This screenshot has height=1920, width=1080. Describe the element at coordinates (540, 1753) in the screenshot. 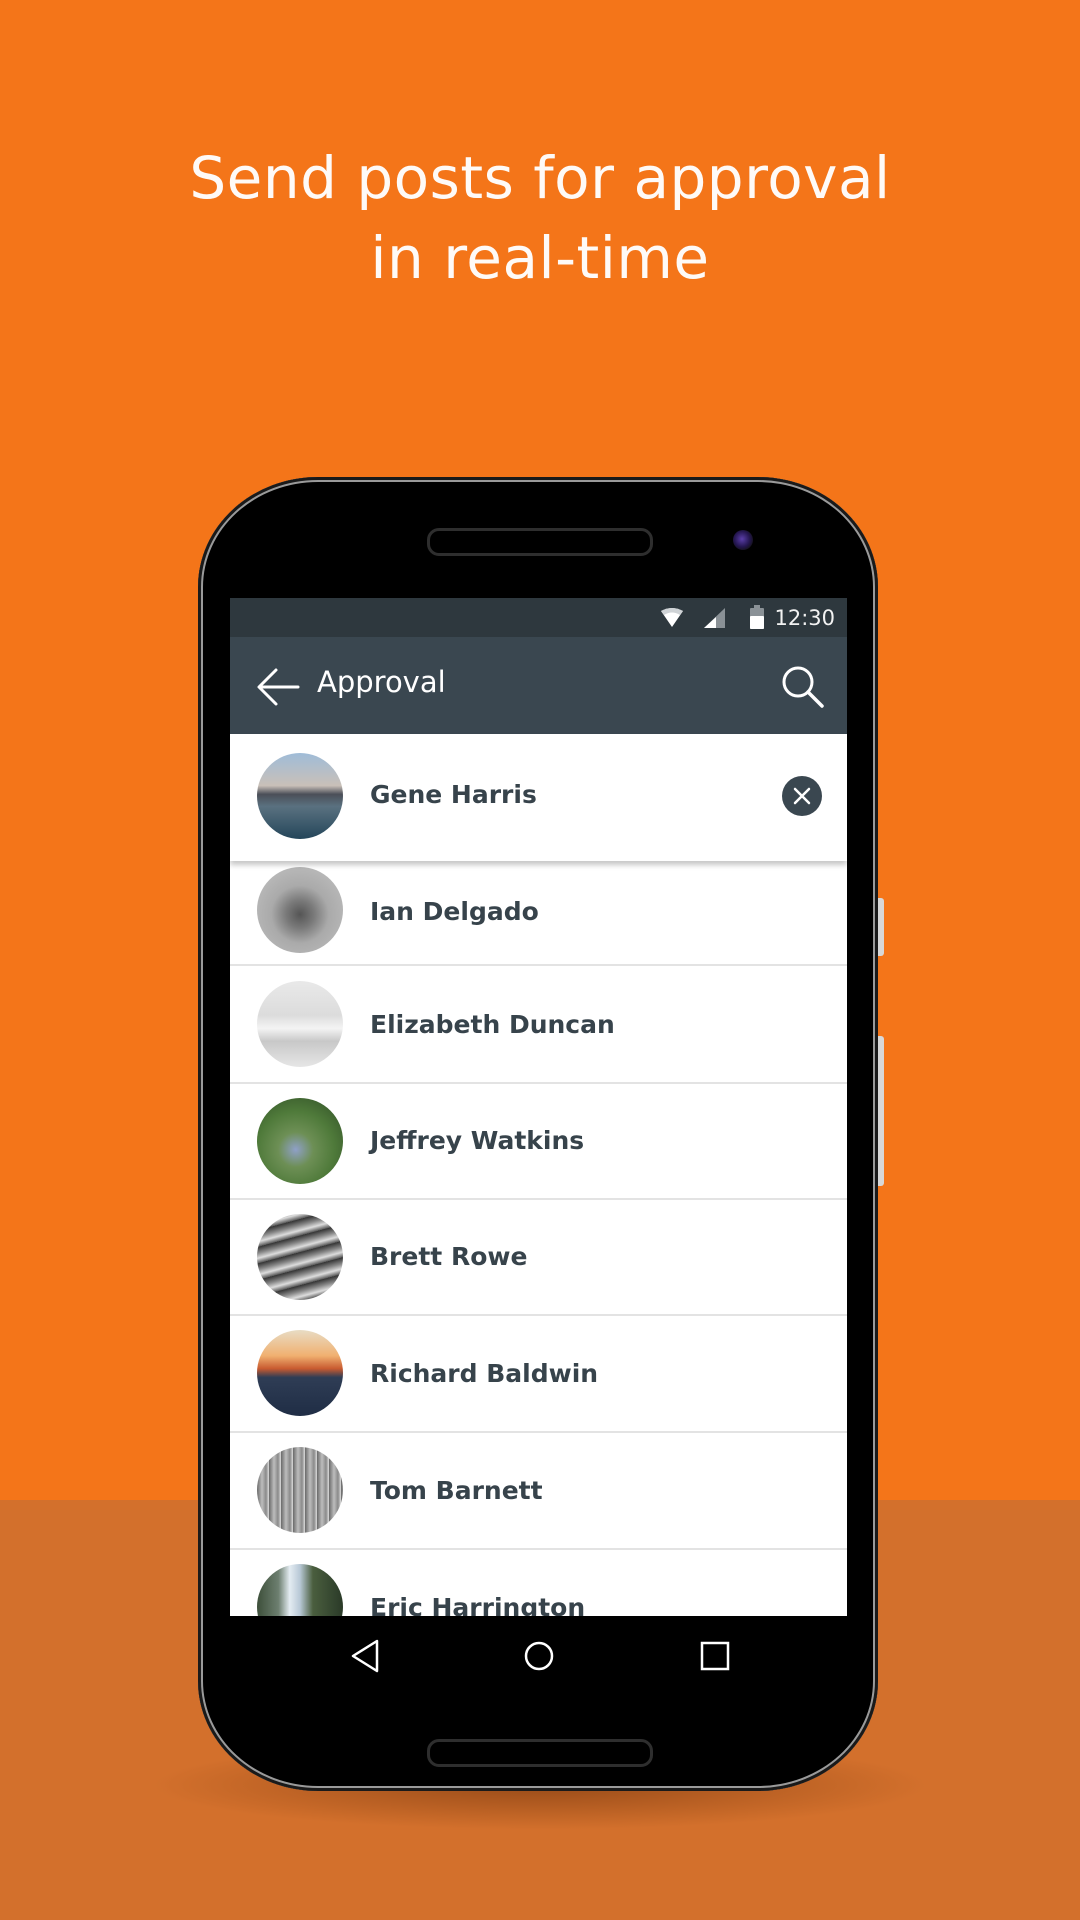

I see `bottom-speaker` at that location.